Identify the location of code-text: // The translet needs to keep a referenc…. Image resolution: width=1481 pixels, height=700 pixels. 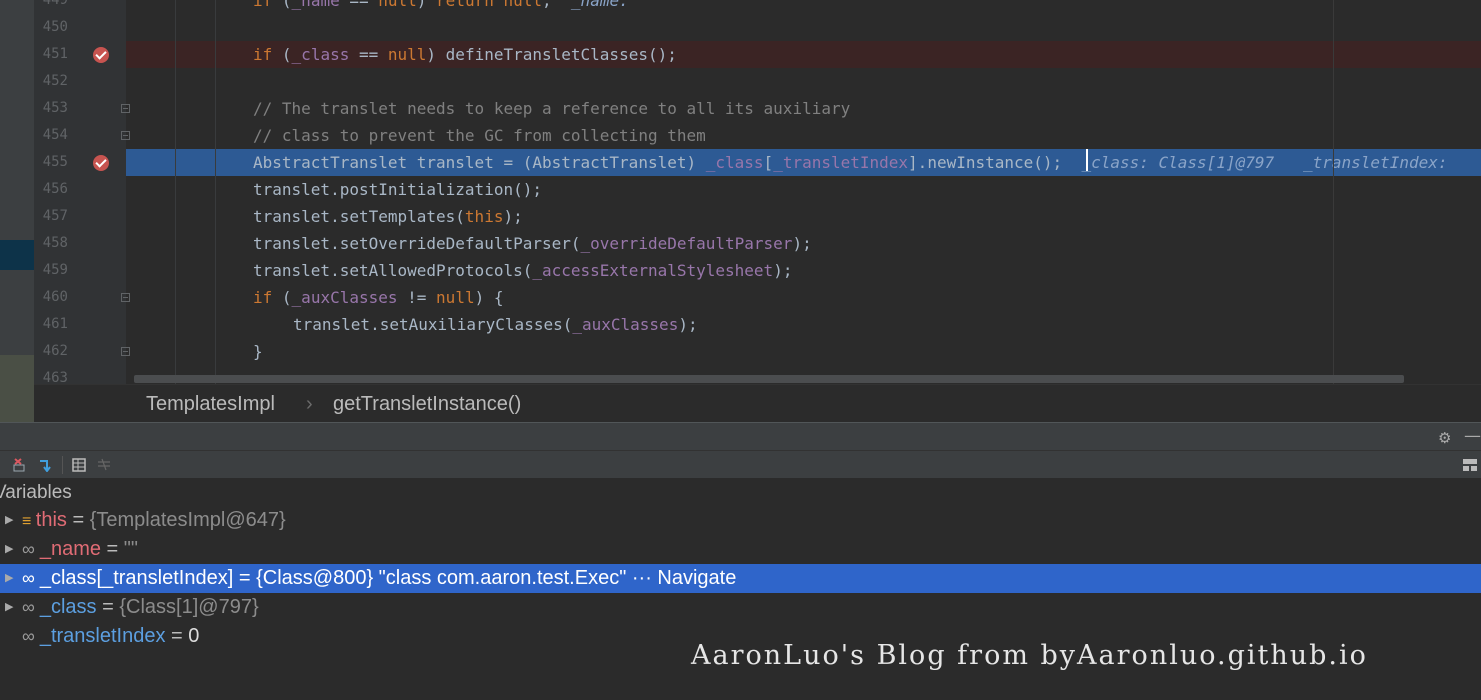
(551, 108).